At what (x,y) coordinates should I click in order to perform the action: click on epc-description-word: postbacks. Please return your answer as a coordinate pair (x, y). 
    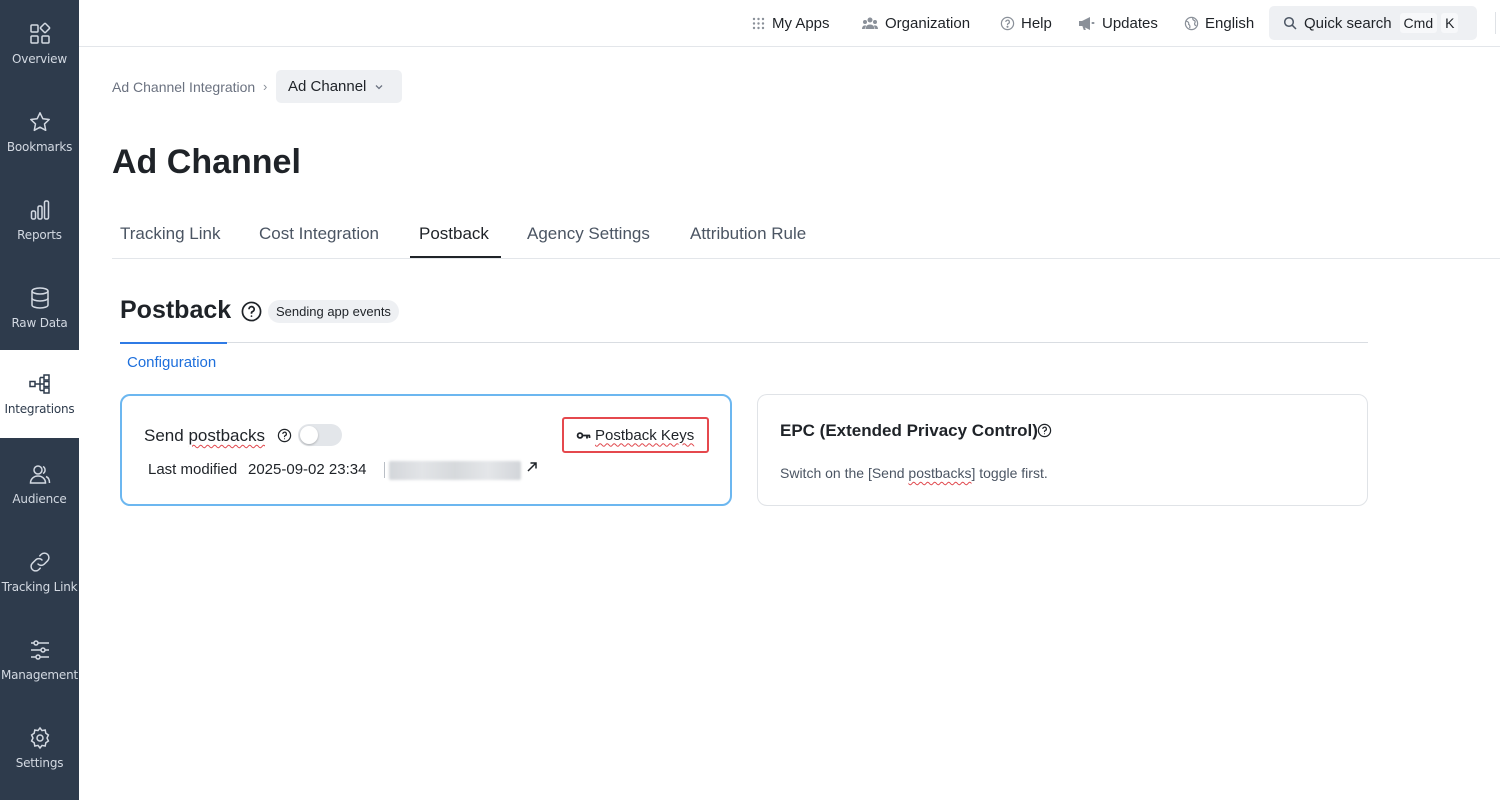
    Looking at the image, I should click on (940, 473).